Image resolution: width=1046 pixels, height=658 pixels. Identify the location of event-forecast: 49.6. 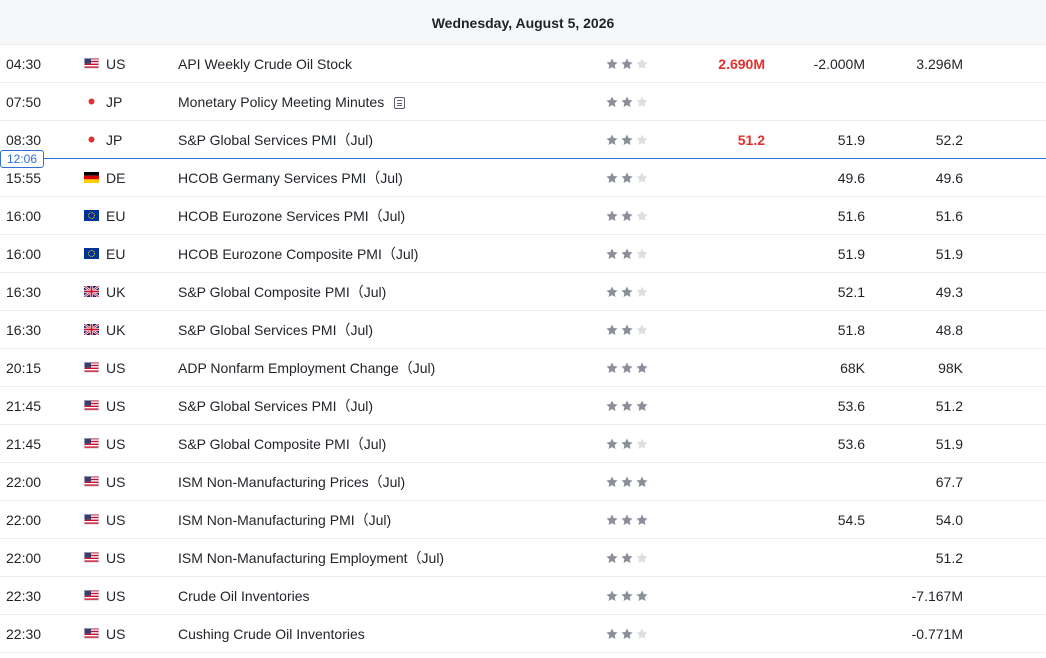
(851, 178).